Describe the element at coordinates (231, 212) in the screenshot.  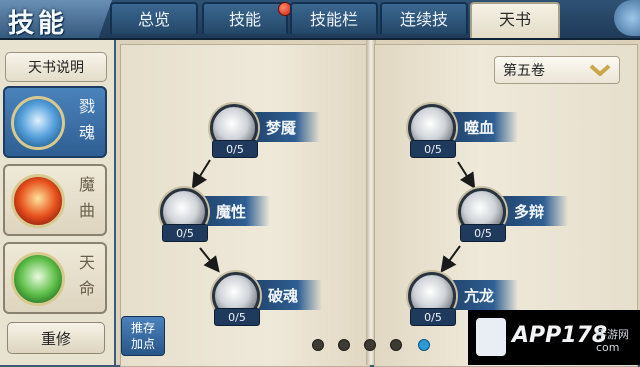
I see `skill-name: 魔性` at that location.